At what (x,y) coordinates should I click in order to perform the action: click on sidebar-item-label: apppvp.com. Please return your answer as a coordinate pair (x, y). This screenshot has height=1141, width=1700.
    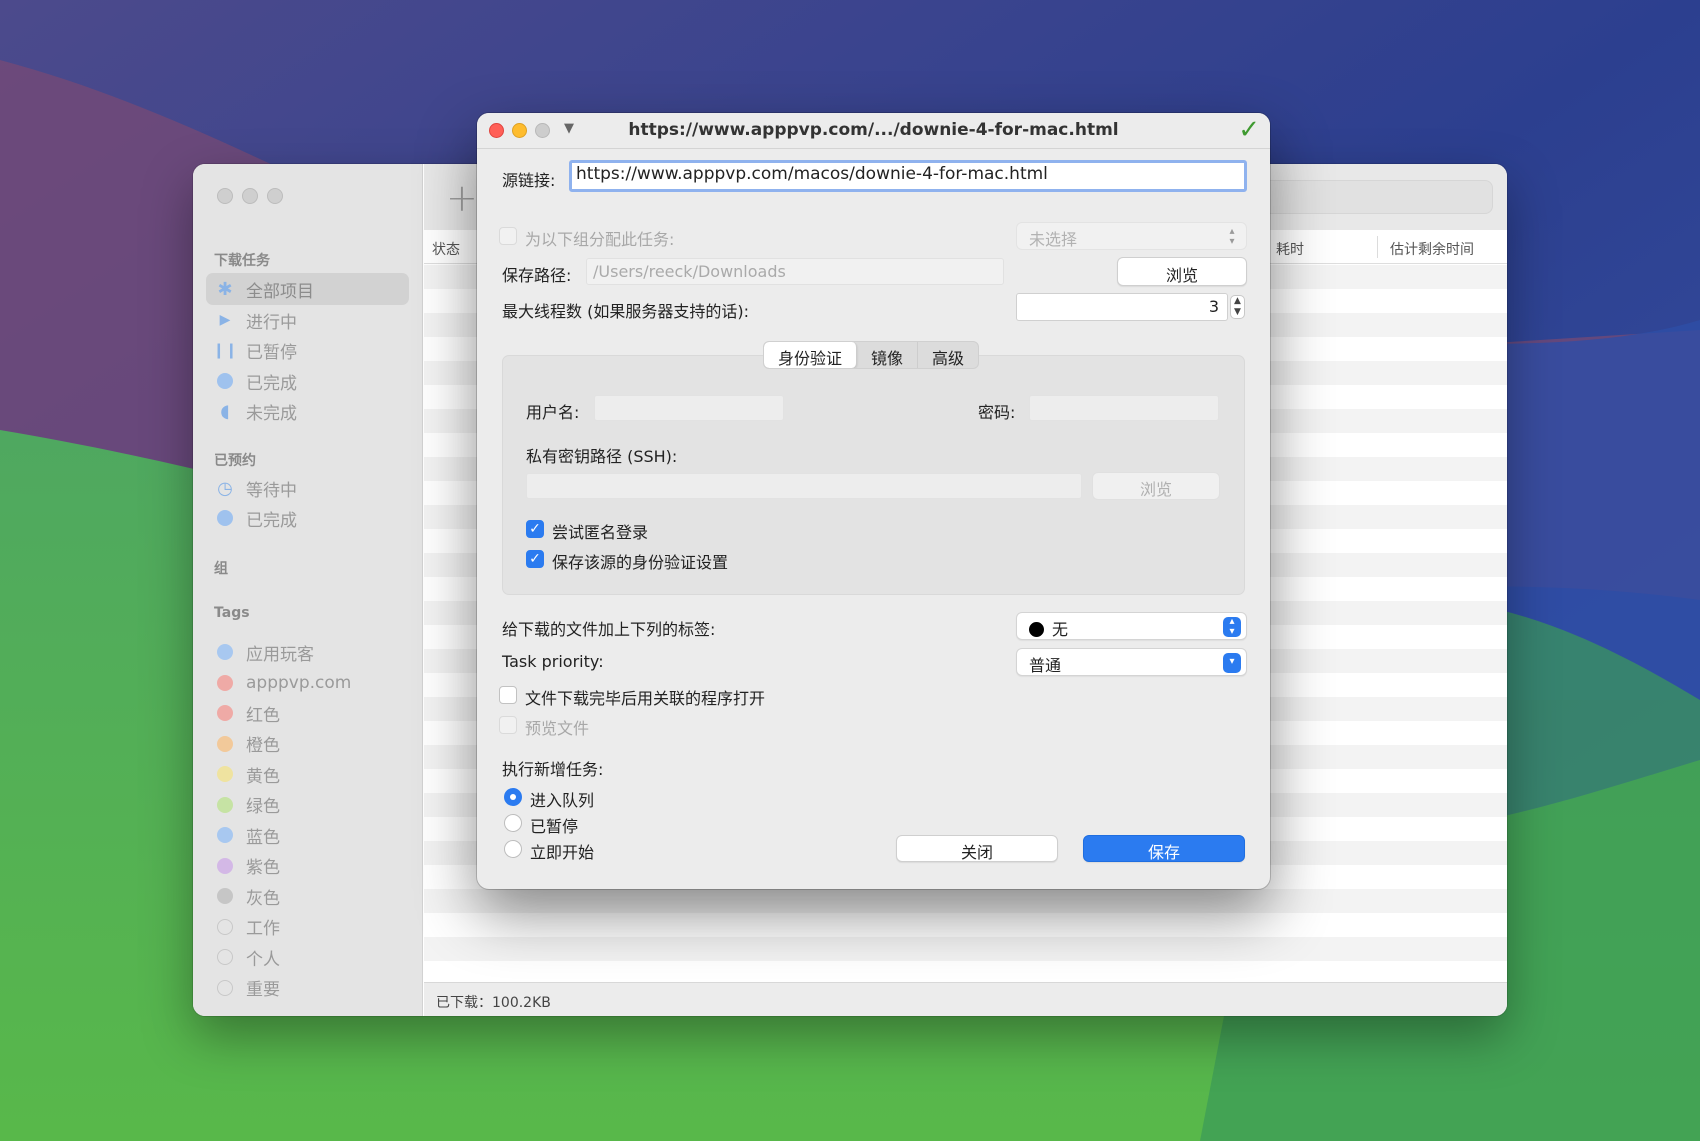
    Looking at the image, I should click on (299, 682).